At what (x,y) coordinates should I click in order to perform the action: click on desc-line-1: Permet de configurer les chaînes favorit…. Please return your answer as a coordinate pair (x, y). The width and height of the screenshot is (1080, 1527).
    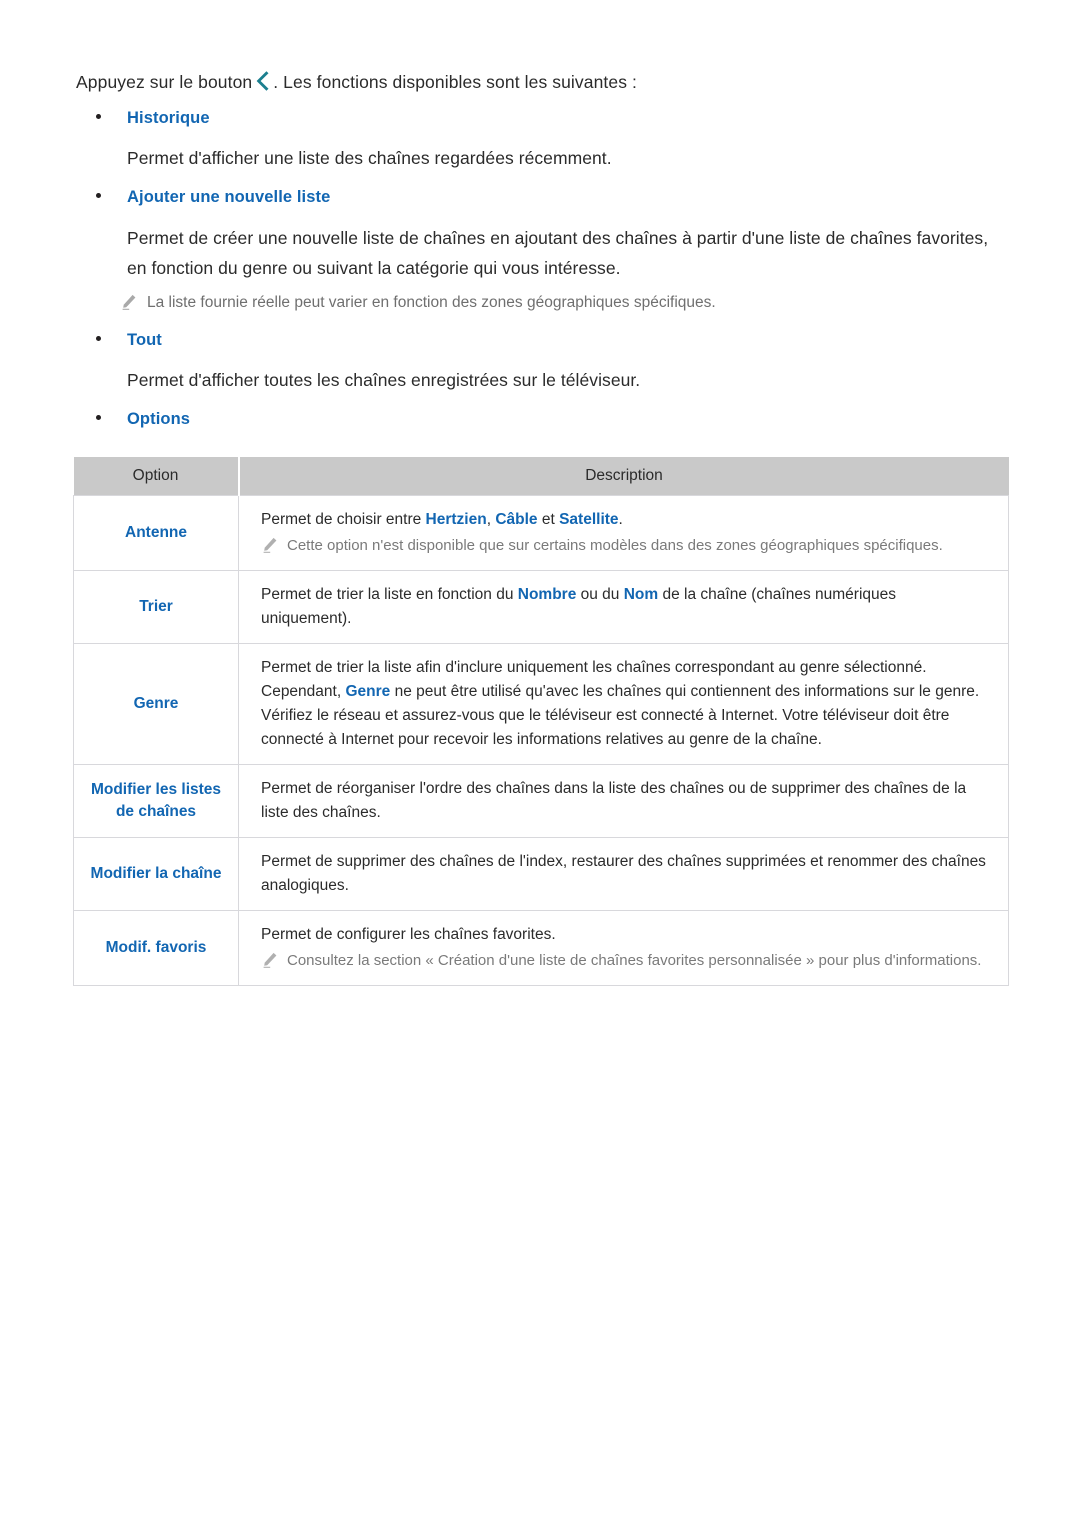
    Looking at the image, I should click on (408, 934).